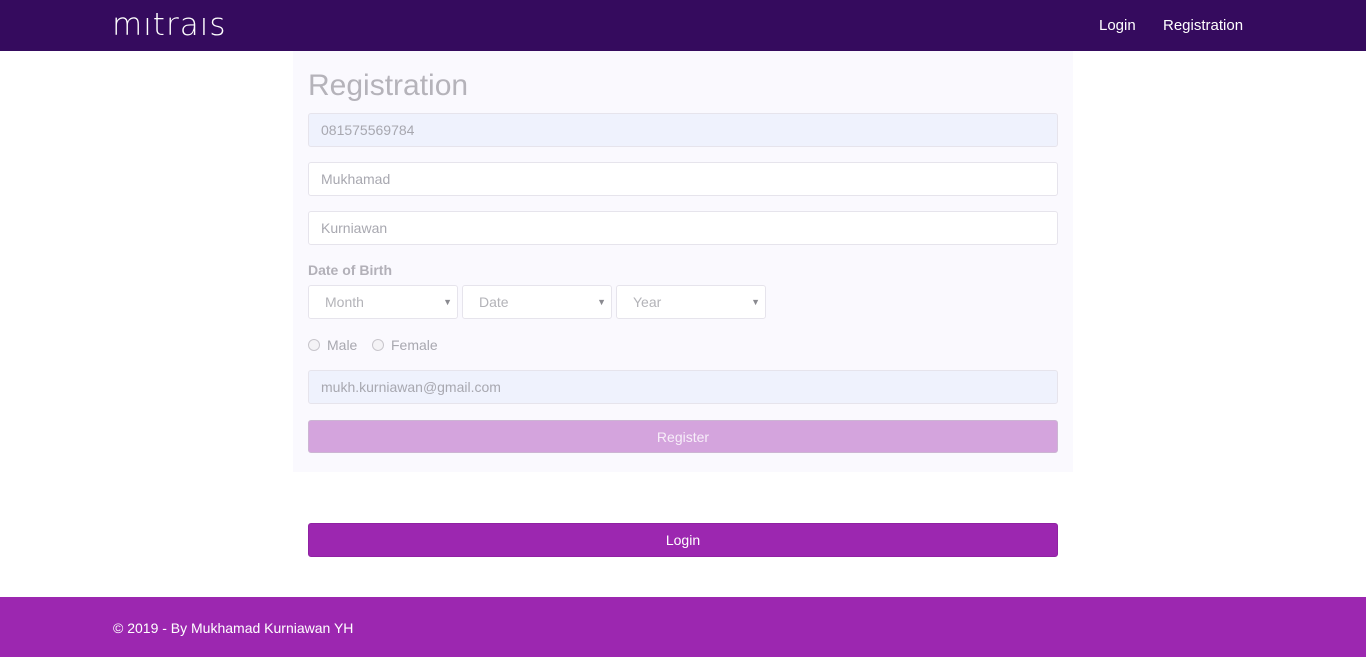 This screenshot has width=1366, height=657. I want to click on year-select: Year ▼, so click(691, 302).